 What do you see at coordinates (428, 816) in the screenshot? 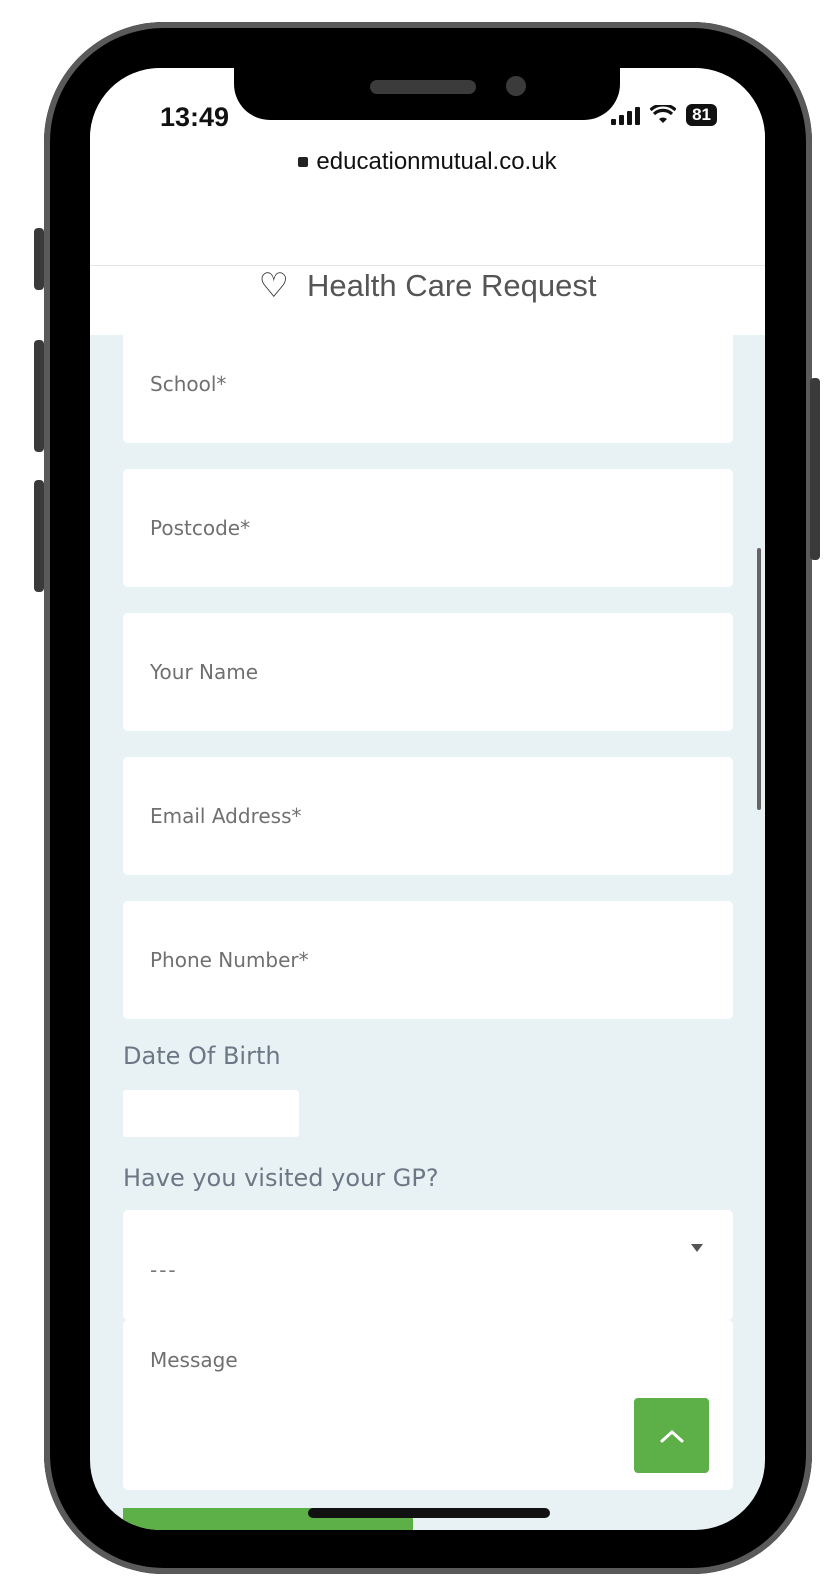
I see `email-input` at bounding box center [428, 816].